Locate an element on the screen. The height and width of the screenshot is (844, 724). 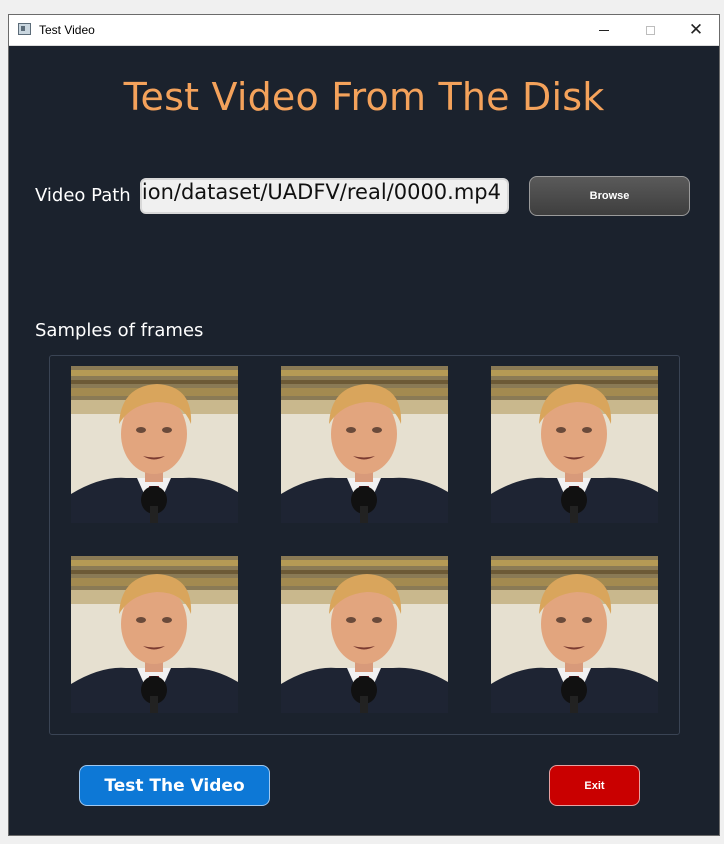
close-icon: ✕ is located at coordinates (696, 29).